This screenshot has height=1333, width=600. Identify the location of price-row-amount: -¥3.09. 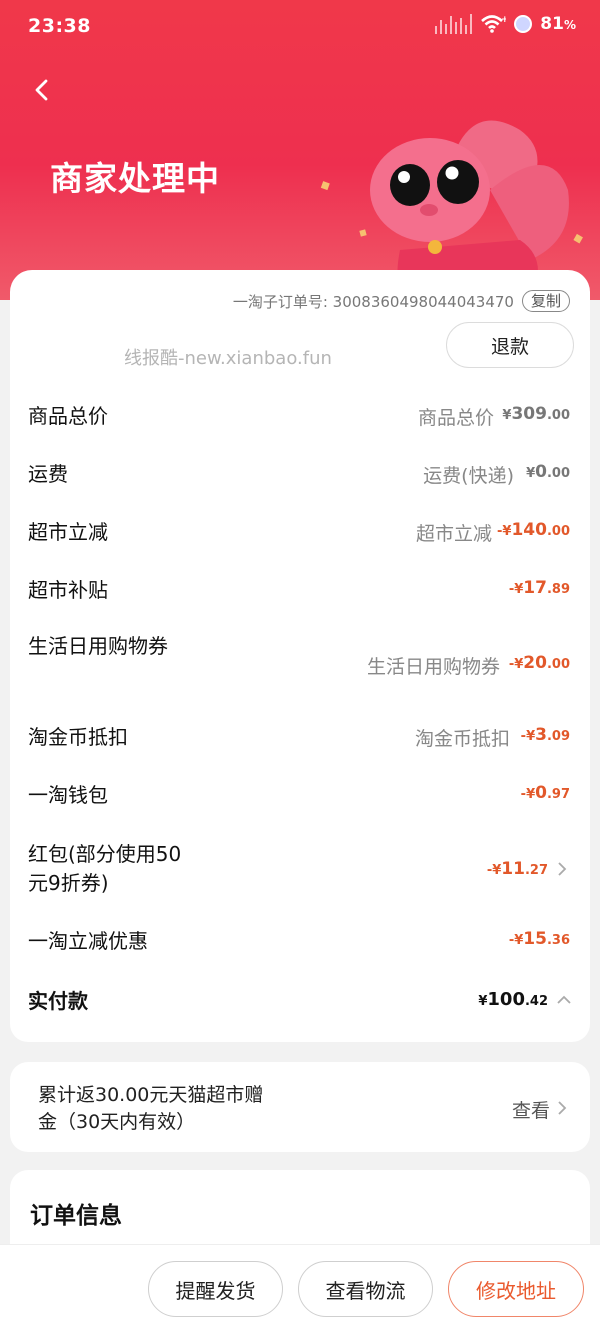
(545, 735).